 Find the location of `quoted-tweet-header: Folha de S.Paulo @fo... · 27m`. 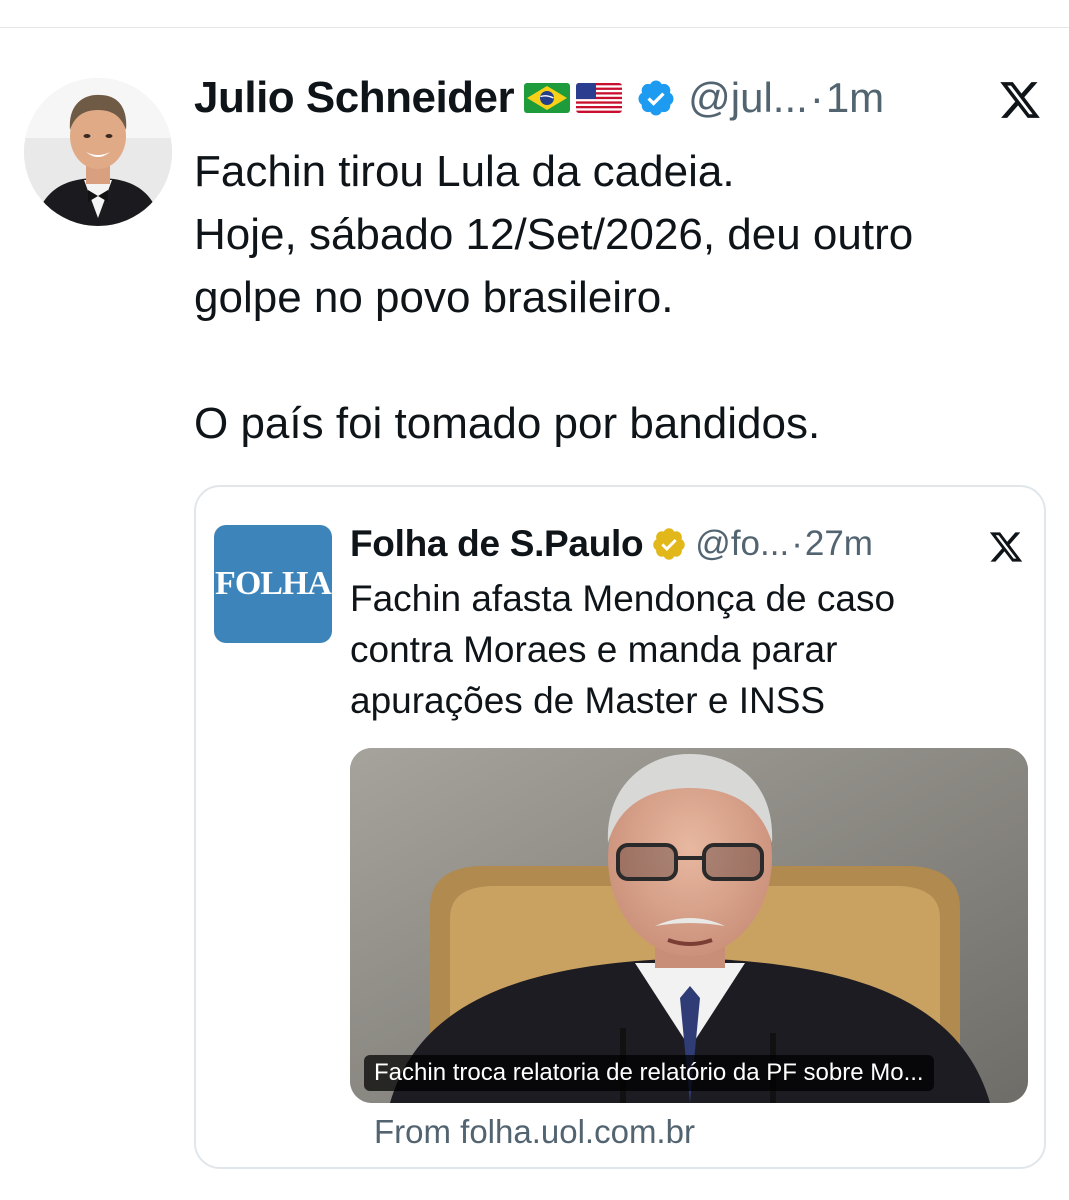

quoted-tweet-header: Folha de S.Paulo @fo... · 27m is located at coordinates (611, 544).